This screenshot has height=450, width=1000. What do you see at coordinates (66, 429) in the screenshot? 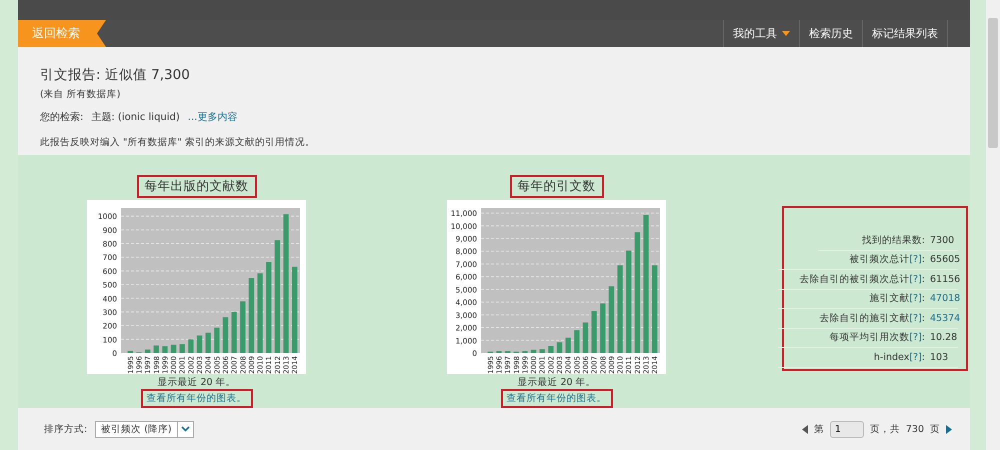
I see `sort-label: 排序方式:` at bounding box center [66, 429].